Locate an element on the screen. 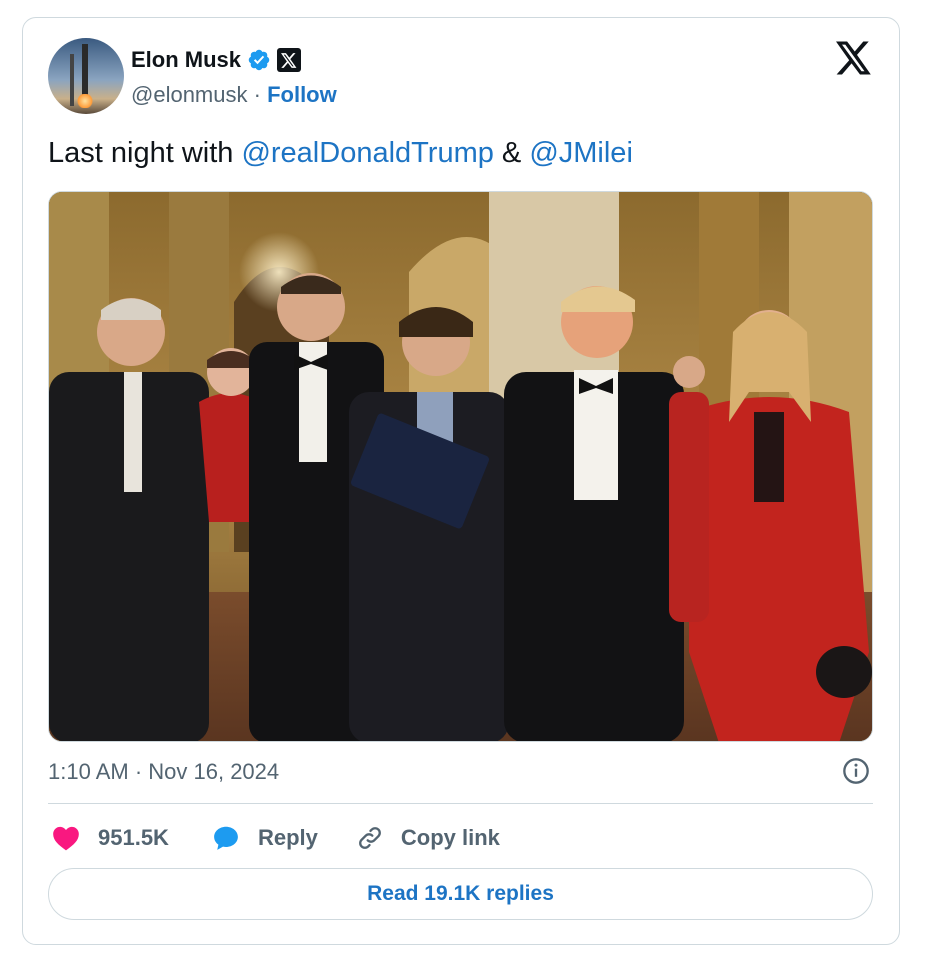 This screenshot has width=941, height=962. like-button: 951.5K is located at coordinates (110, 838).